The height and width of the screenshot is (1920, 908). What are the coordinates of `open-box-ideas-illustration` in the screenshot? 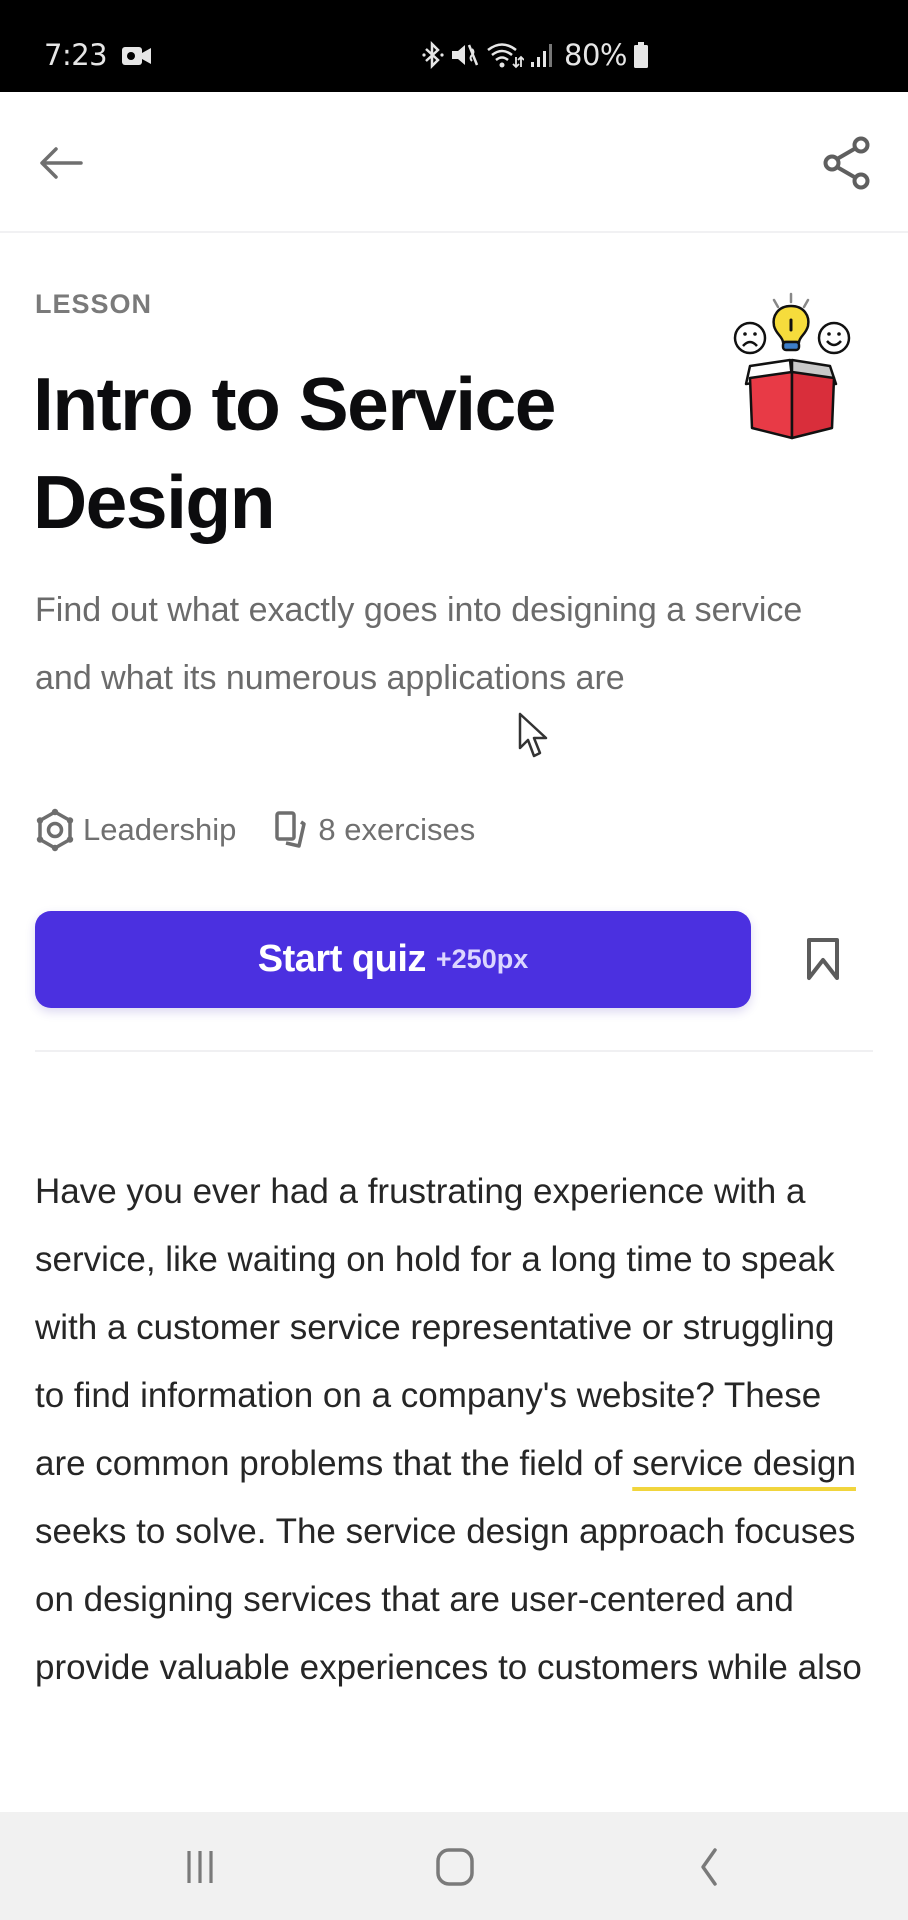 It's located at (792, 366).